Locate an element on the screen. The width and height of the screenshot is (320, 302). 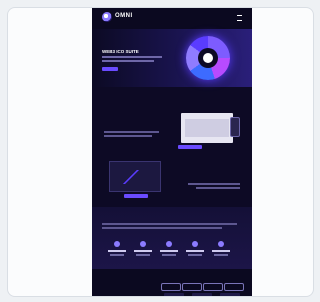
hero-cta-button is located at coordinates (110, 69).